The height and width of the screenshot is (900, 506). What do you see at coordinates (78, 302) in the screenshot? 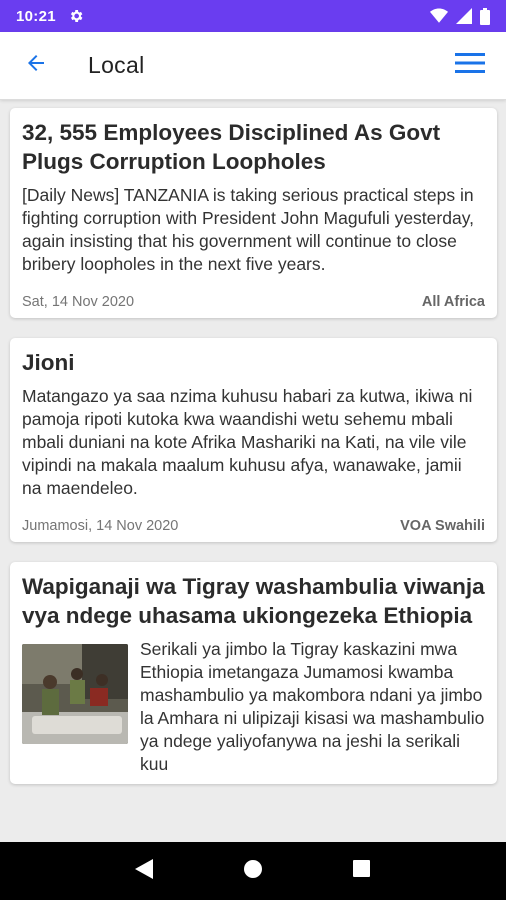
I see `article-date: Sat, 14 Nov 2020` at bounding box center [78, 302].